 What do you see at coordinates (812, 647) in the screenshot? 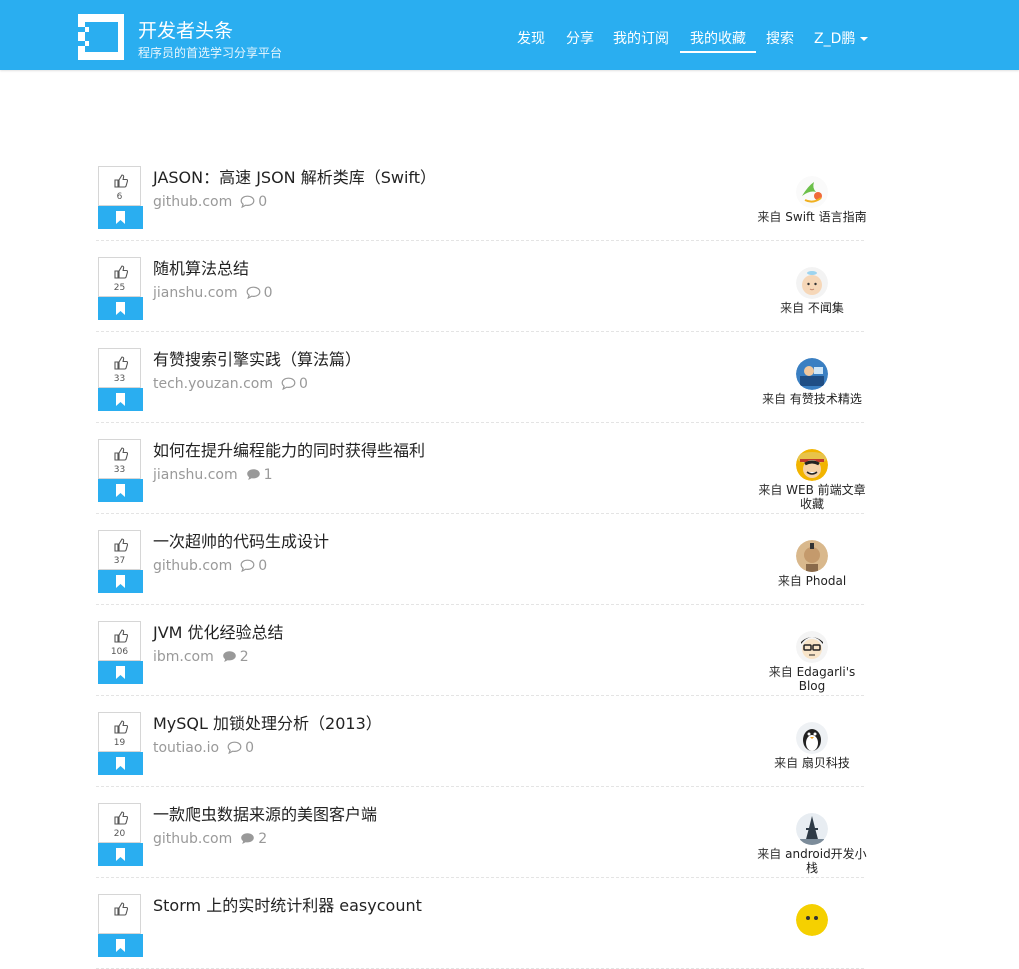
I see `glasses-avatar` at bounding box center [812, 647].